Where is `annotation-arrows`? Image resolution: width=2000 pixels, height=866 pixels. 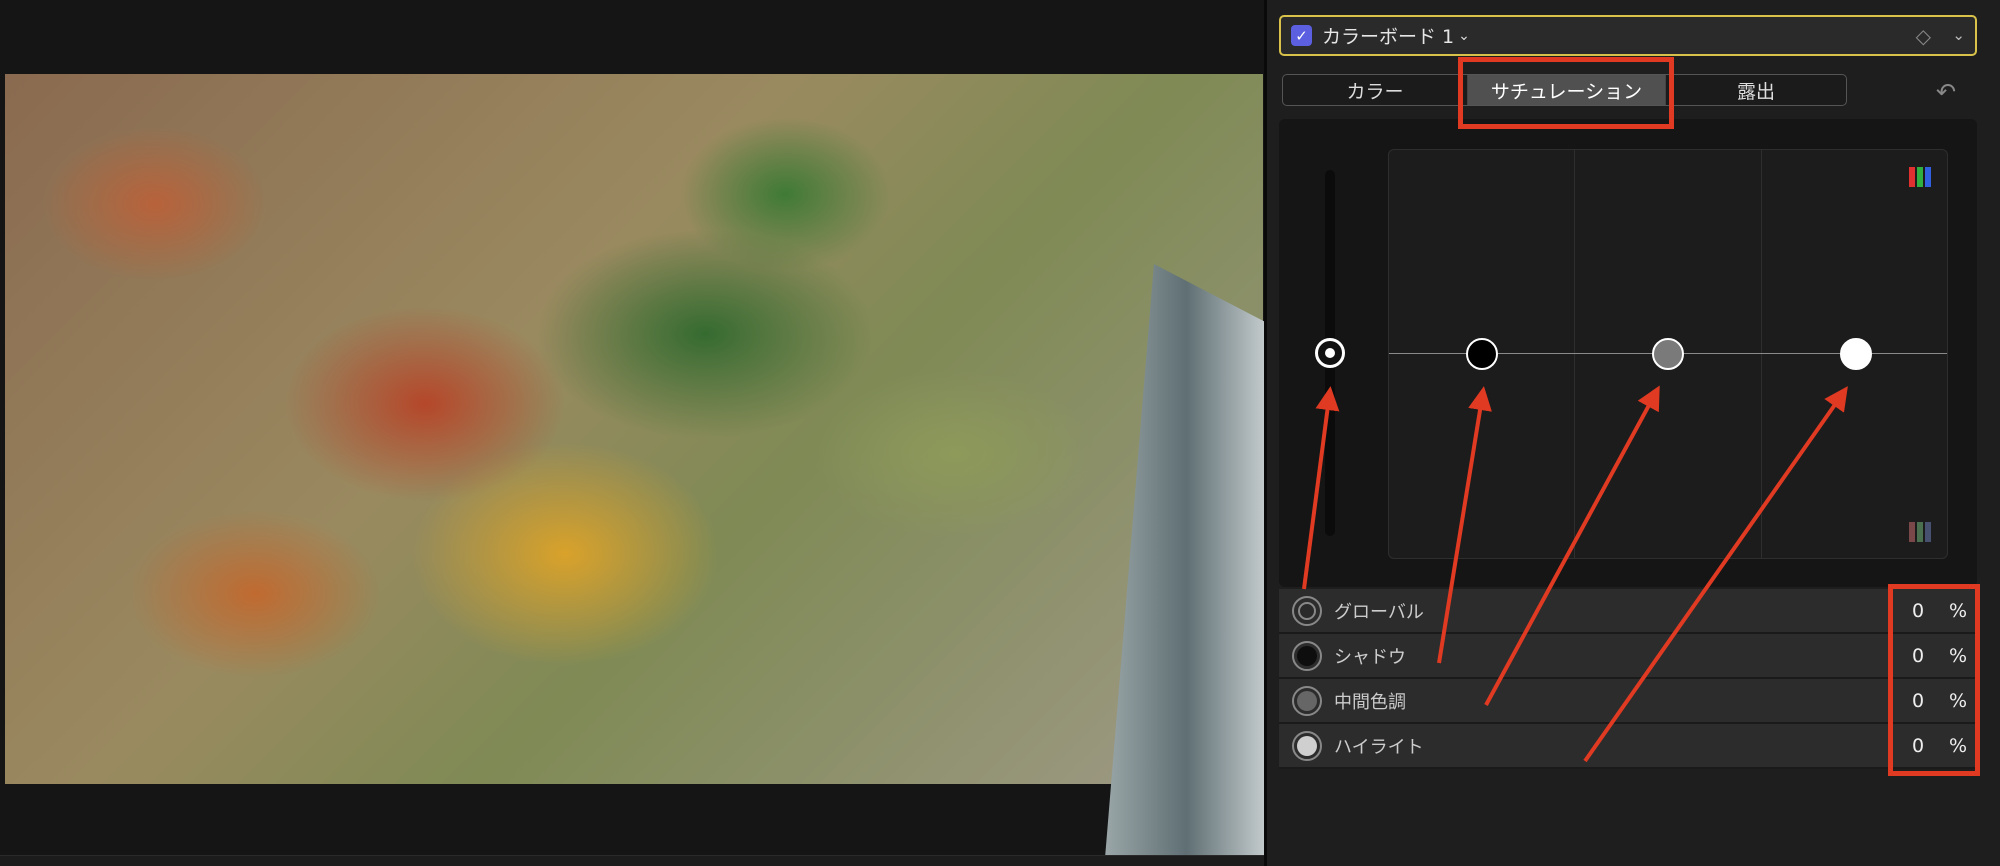
annotation-arrows is located at coordinates (1575, 574).